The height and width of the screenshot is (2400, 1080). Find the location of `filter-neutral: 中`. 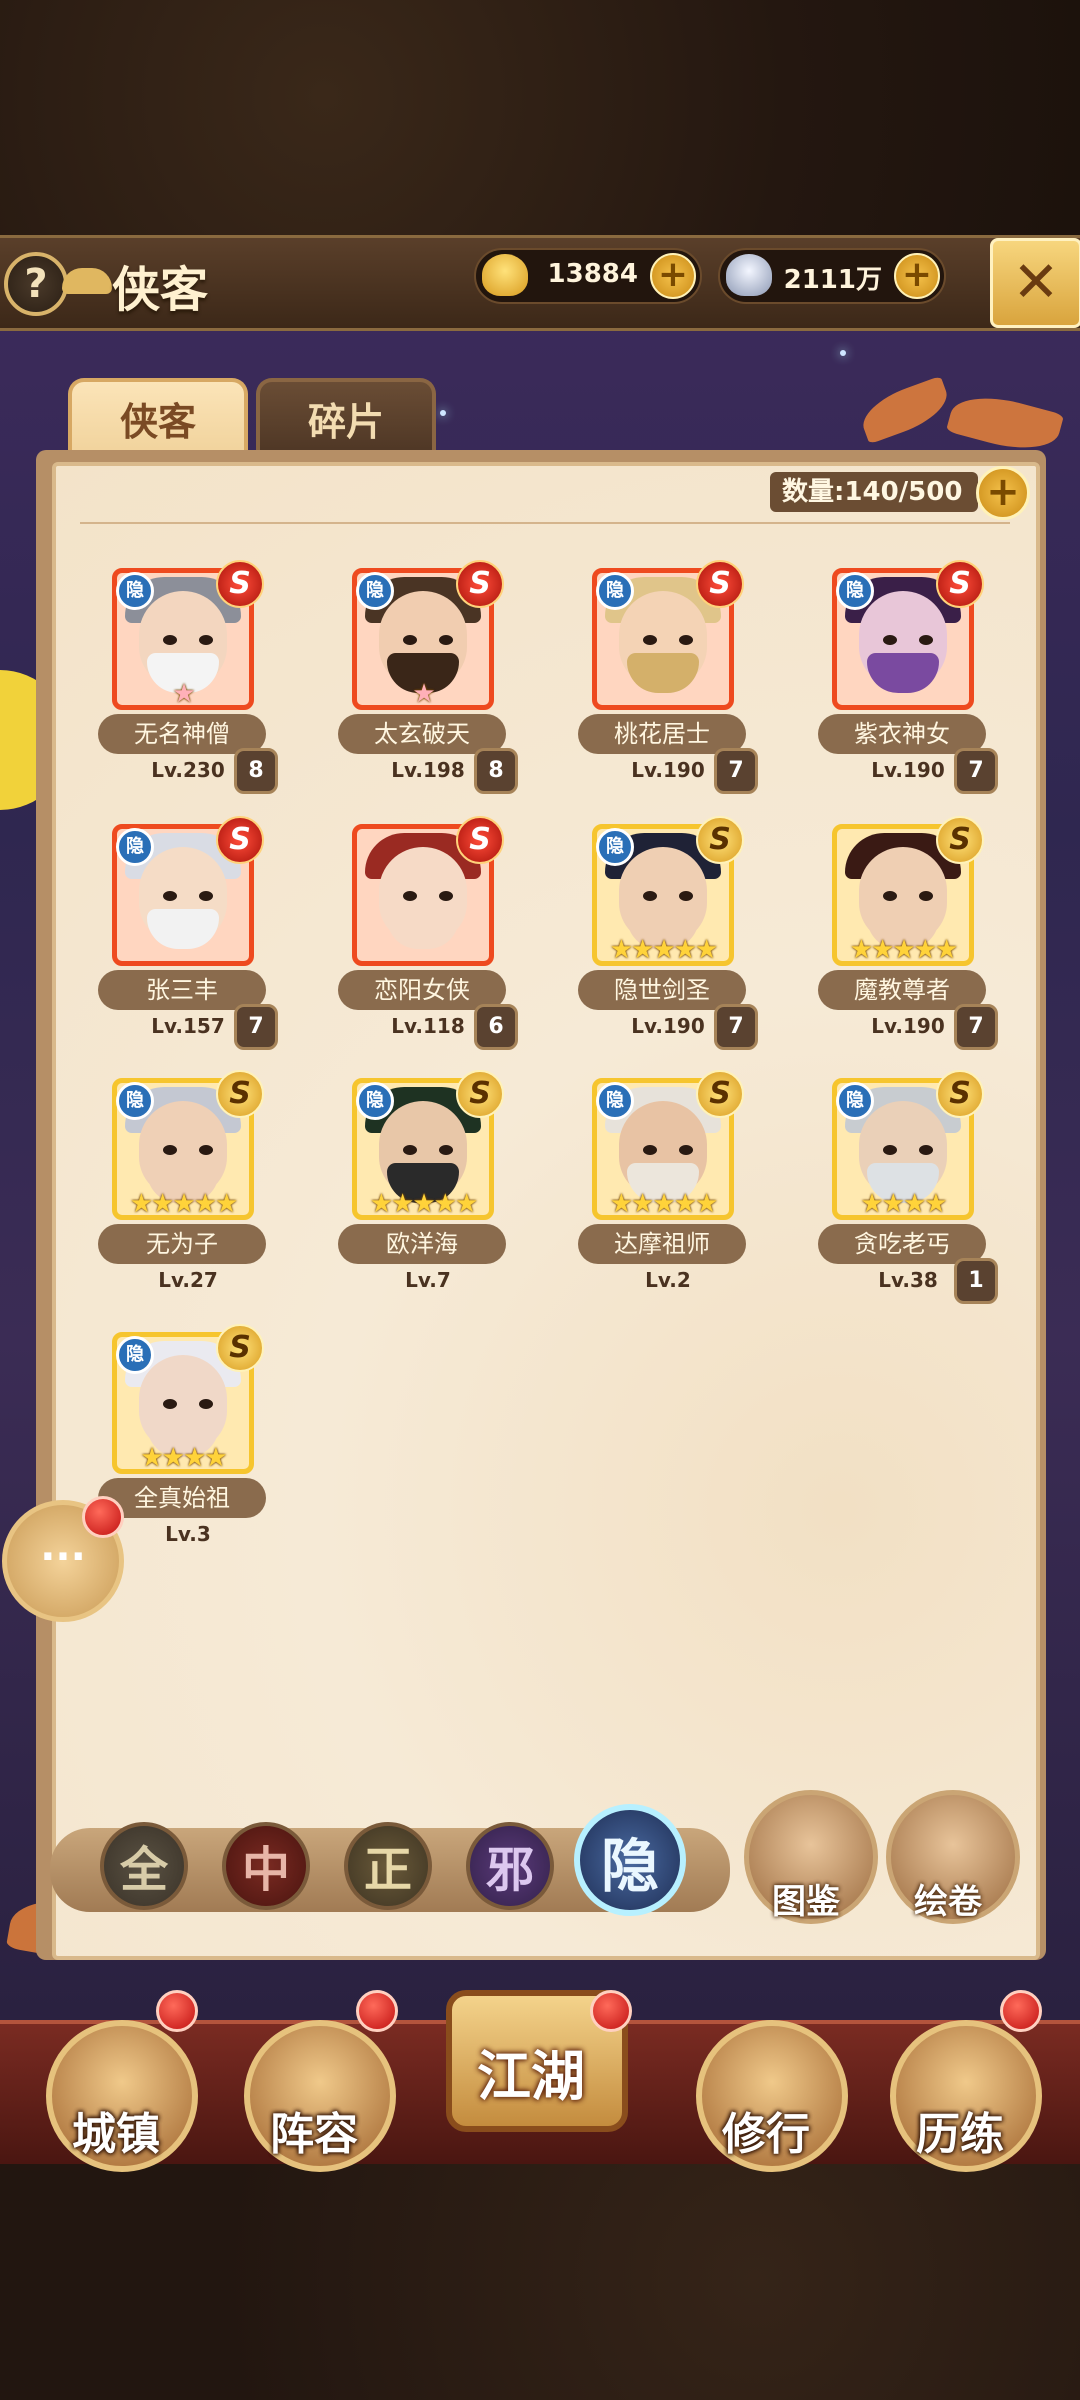

filter-neutral: 中 is located at coordinates (266, 1866).